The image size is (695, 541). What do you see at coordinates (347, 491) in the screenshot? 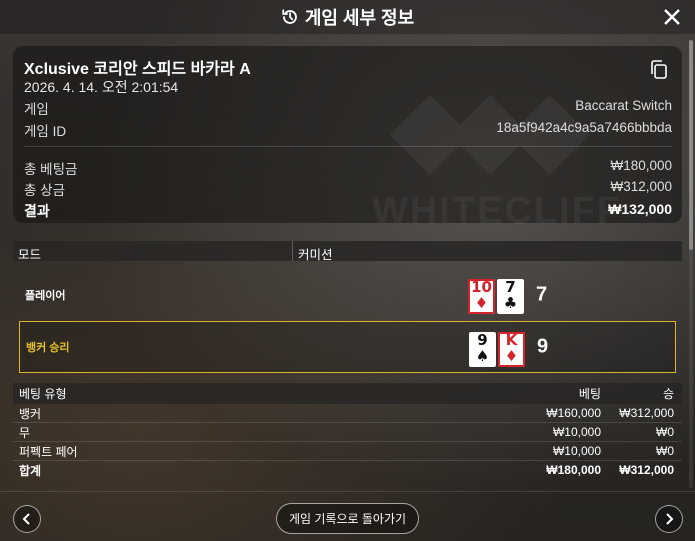
I see `footer-divider` at bounding box center [347, 491].